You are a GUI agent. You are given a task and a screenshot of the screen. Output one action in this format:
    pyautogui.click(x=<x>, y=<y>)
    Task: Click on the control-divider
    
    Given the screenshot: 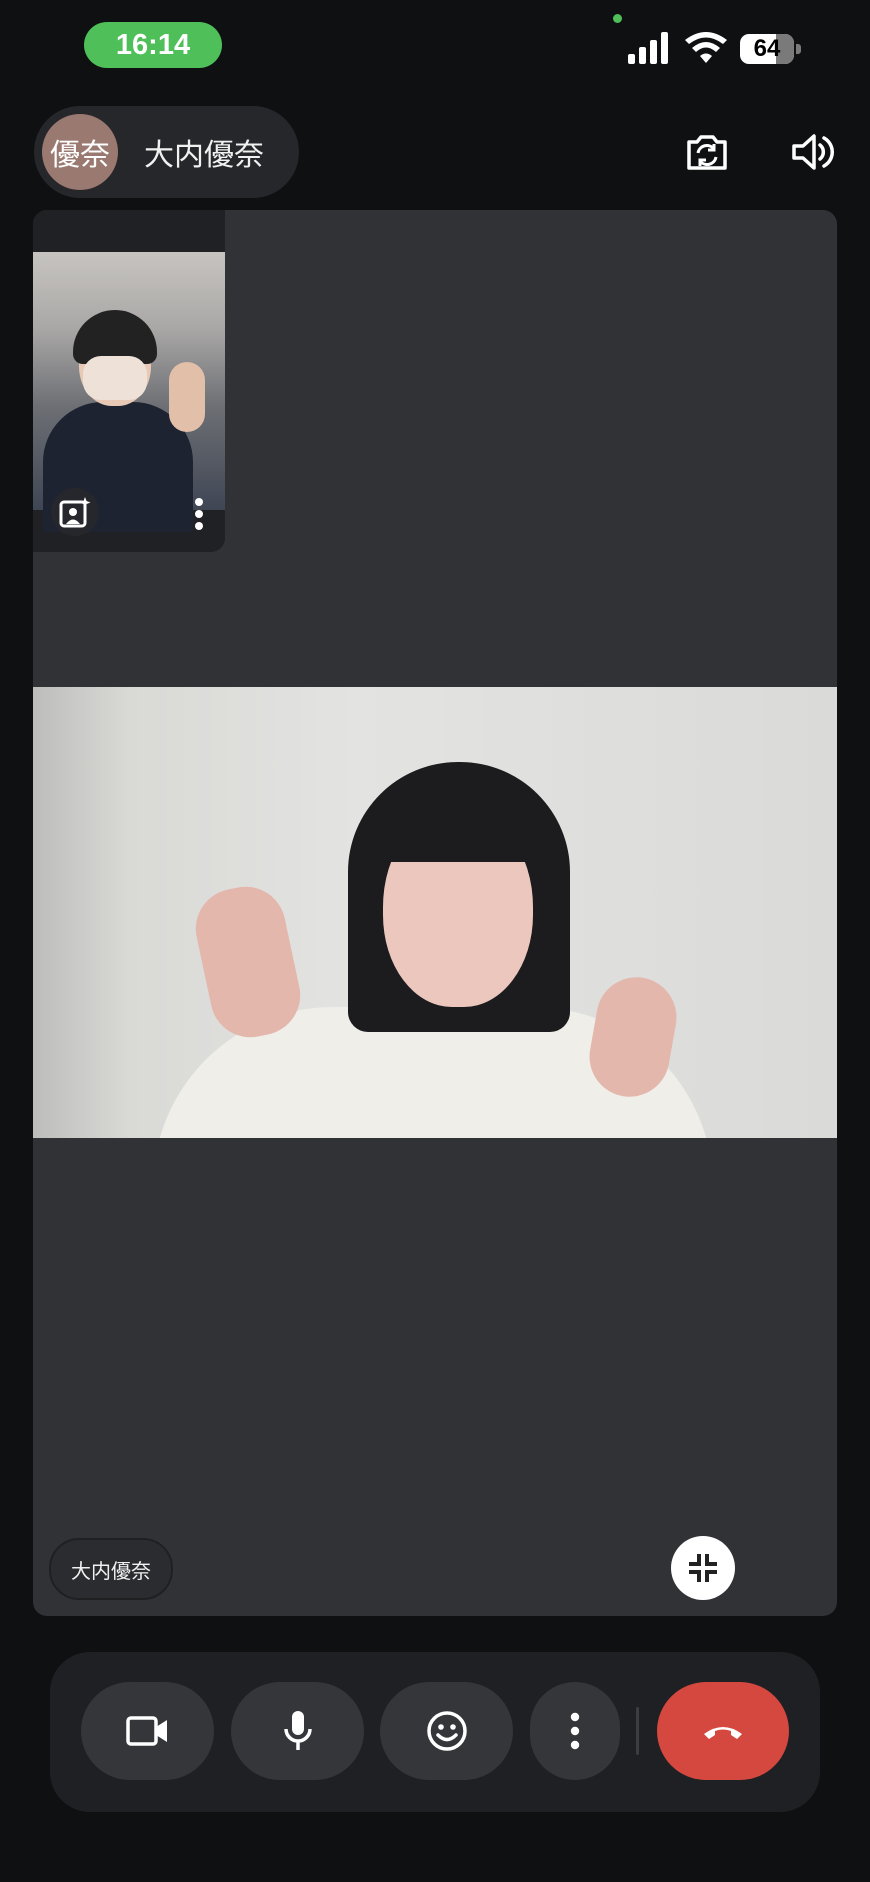 What is the action you would take?
    pyautogui.click(x=637, y=1731)
    